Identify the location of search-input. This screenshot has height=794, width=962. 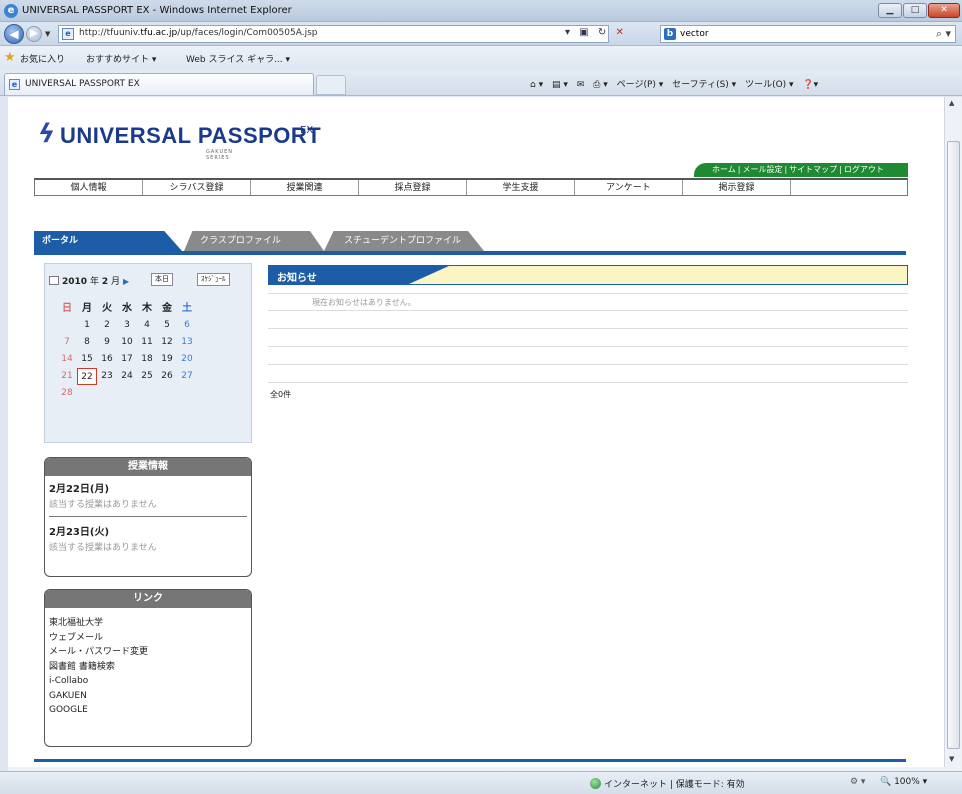
(800, 34).